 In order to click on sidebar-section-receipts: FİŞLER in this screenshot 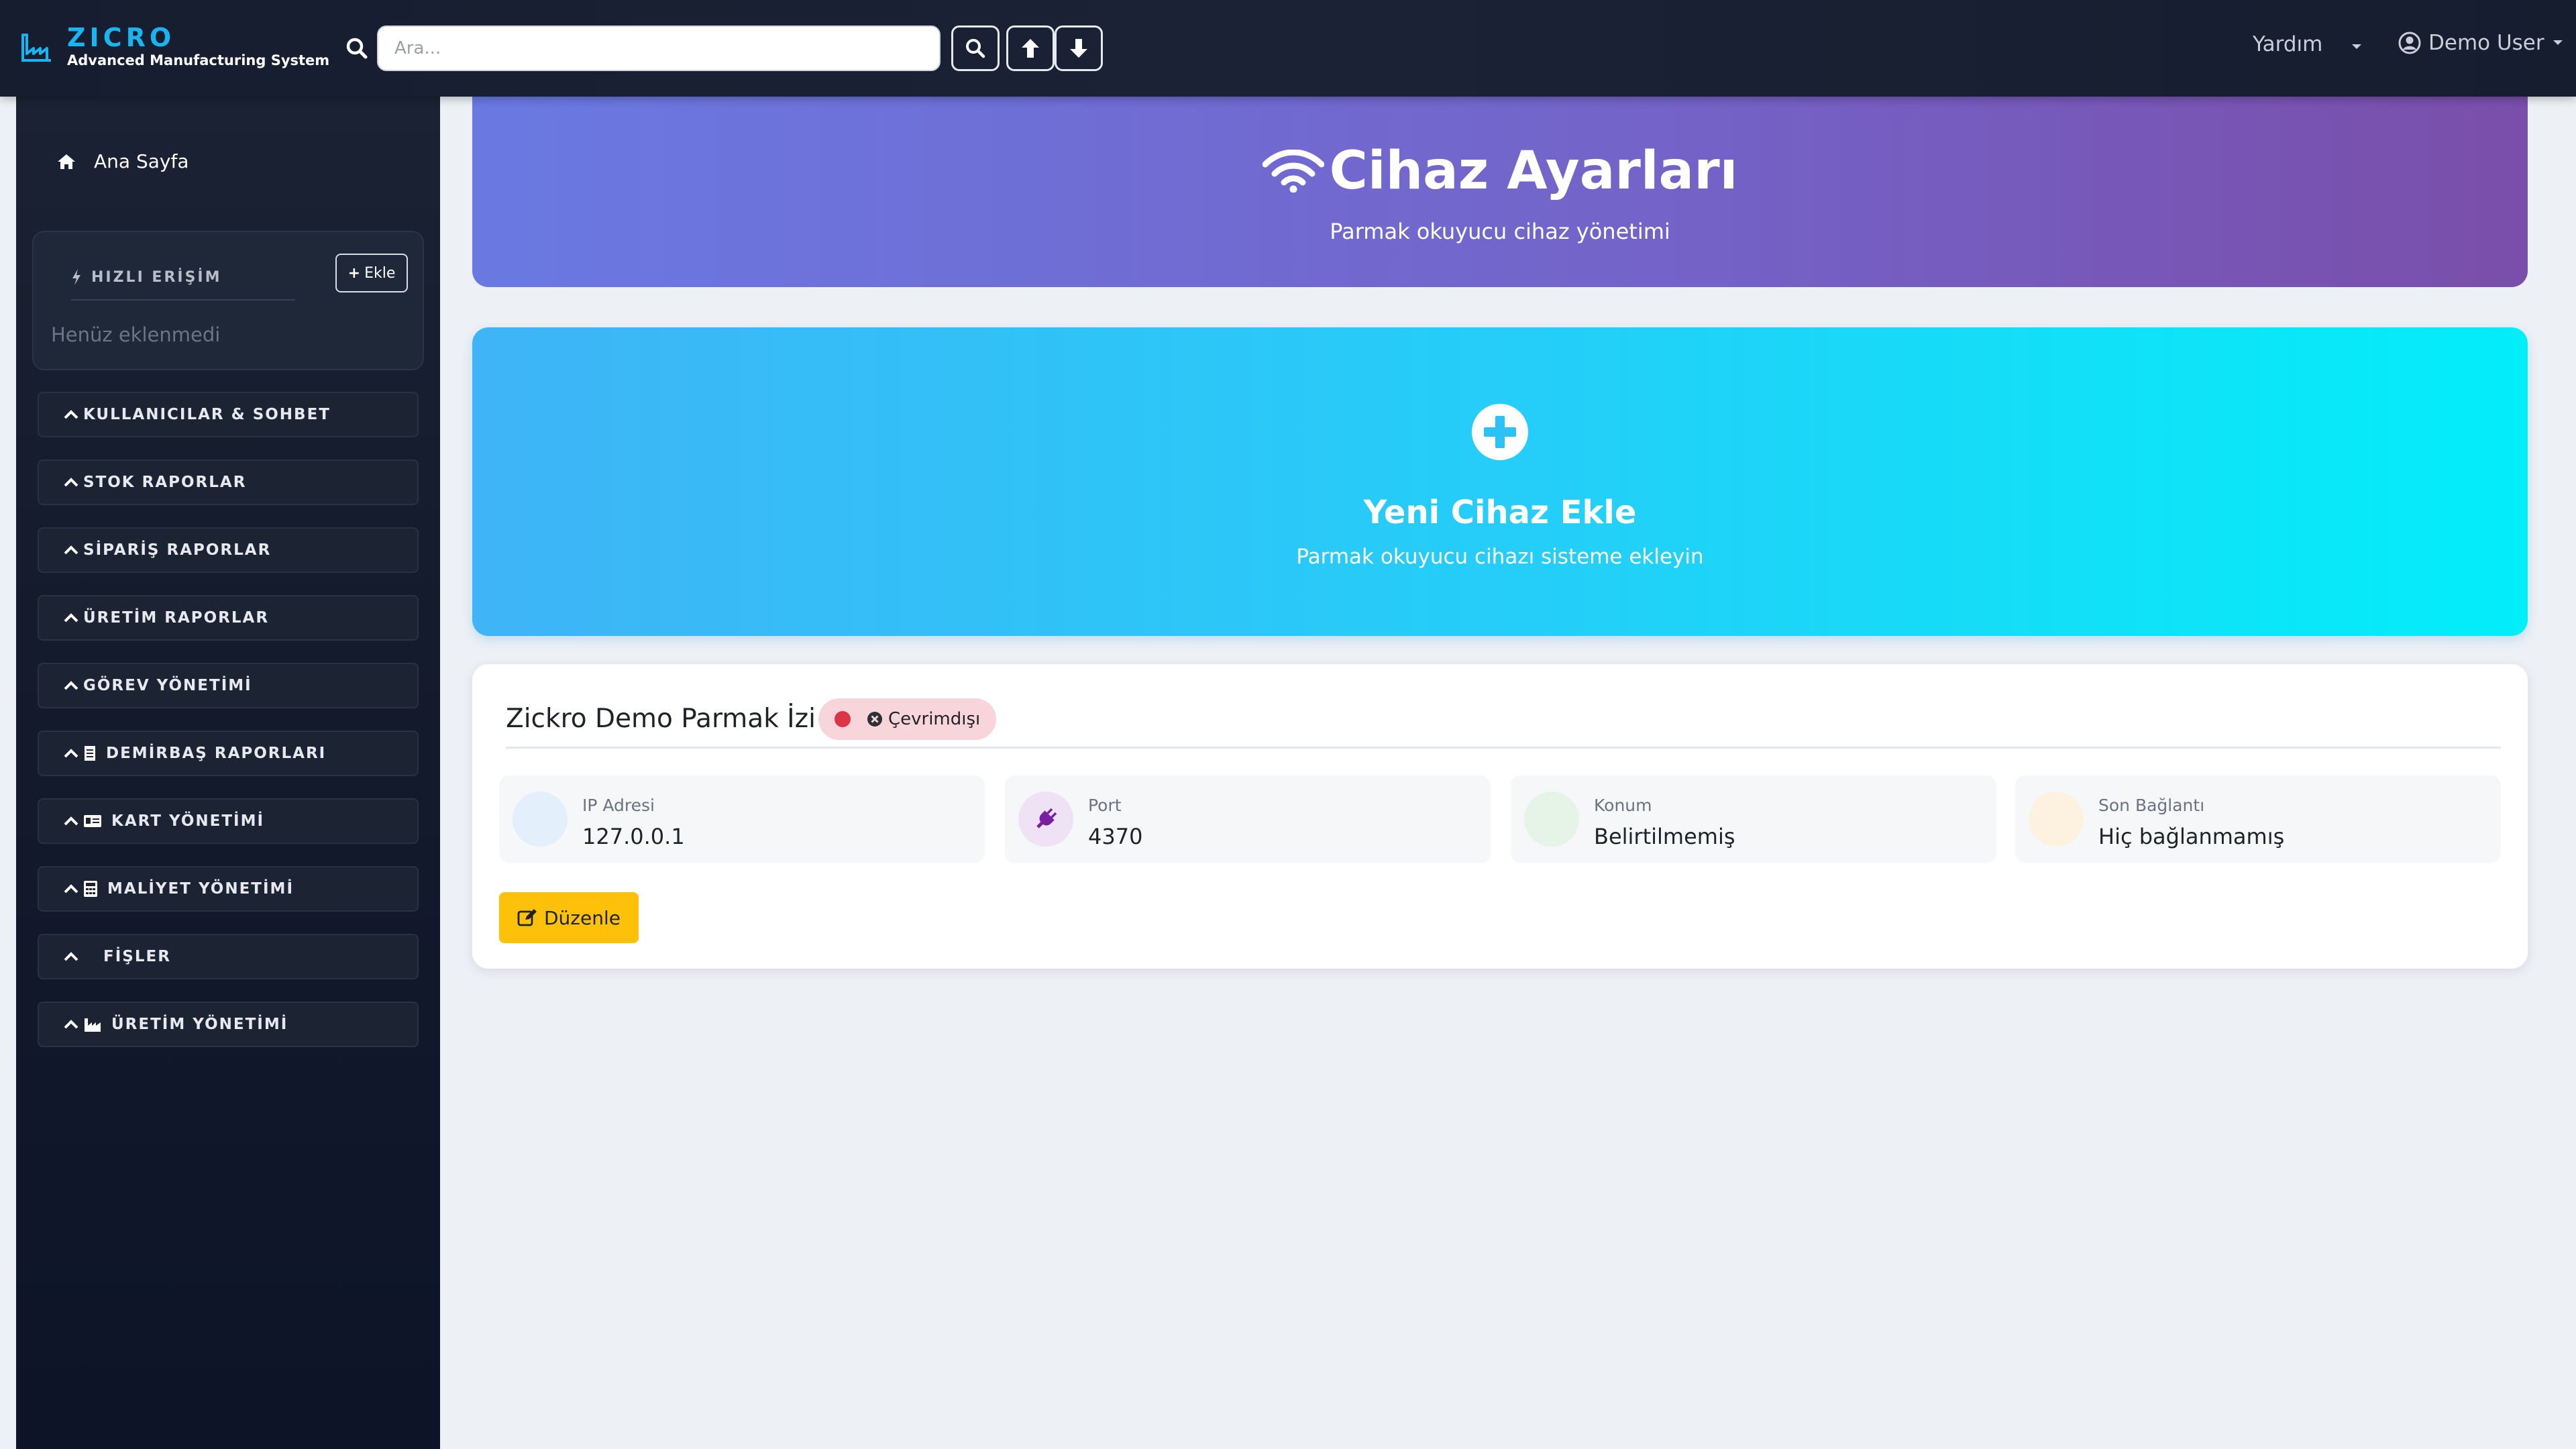, I will do `click(228, 956)`.